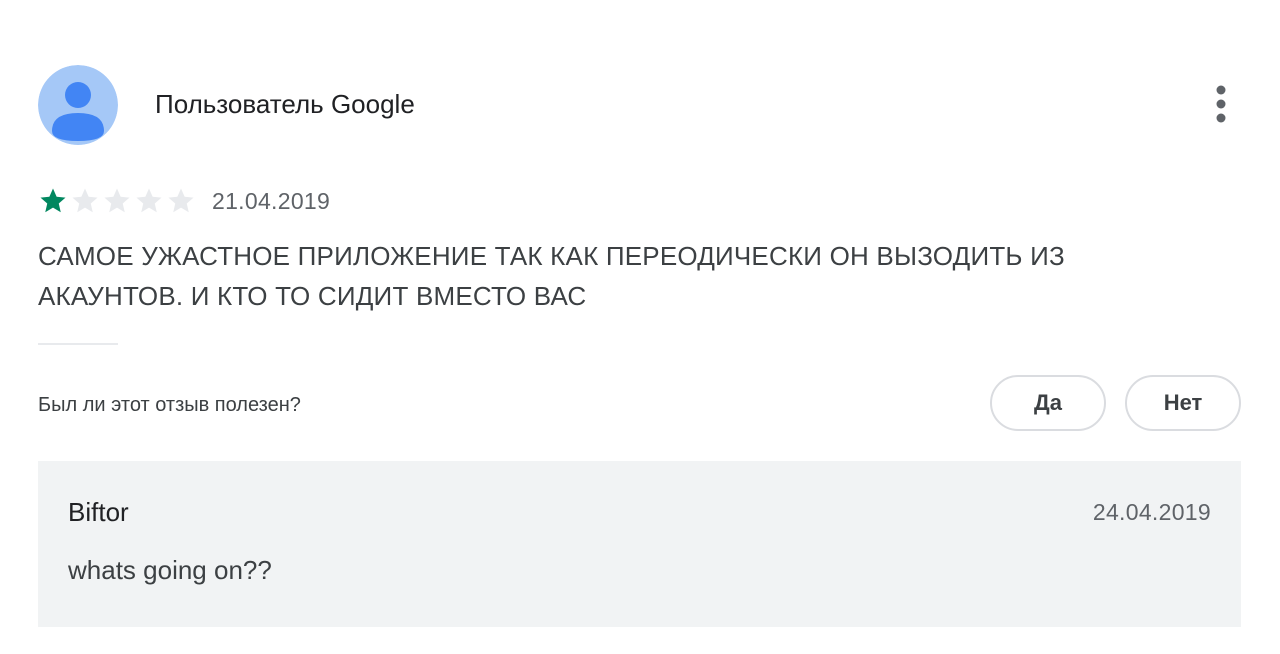 This screenshot has height=654, width=1280. I want to click on default-user-avatar-icon, so click(78, 105).